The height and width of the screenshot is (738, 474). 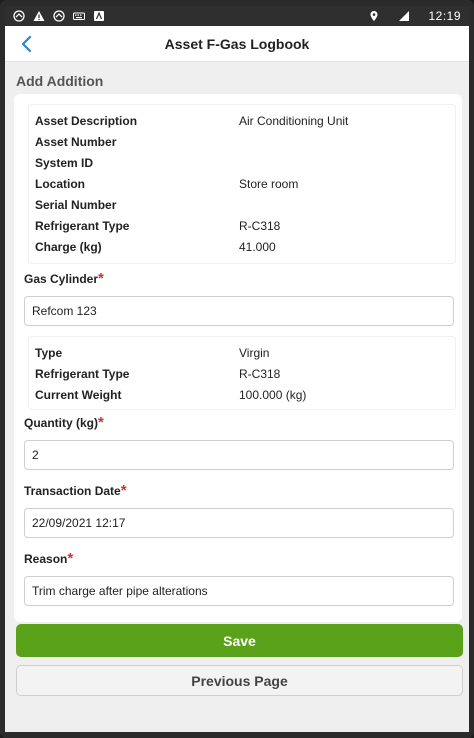 I want to click on status-bar: 12:19, so click(x=237, y=16).